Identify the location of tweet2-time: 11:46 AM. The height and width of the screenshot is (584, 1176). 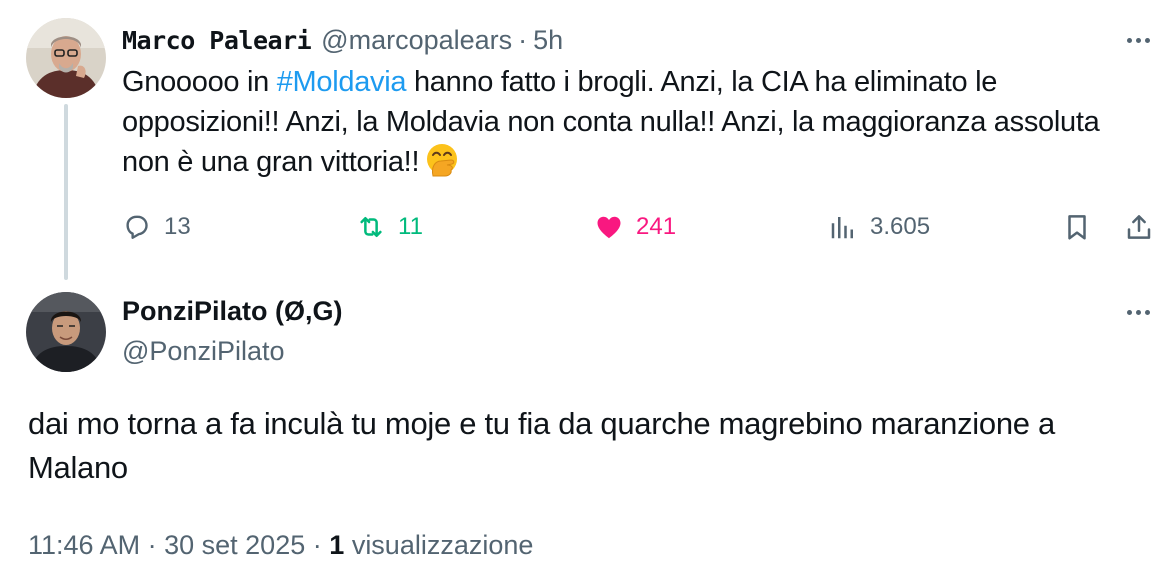
(84, 545).